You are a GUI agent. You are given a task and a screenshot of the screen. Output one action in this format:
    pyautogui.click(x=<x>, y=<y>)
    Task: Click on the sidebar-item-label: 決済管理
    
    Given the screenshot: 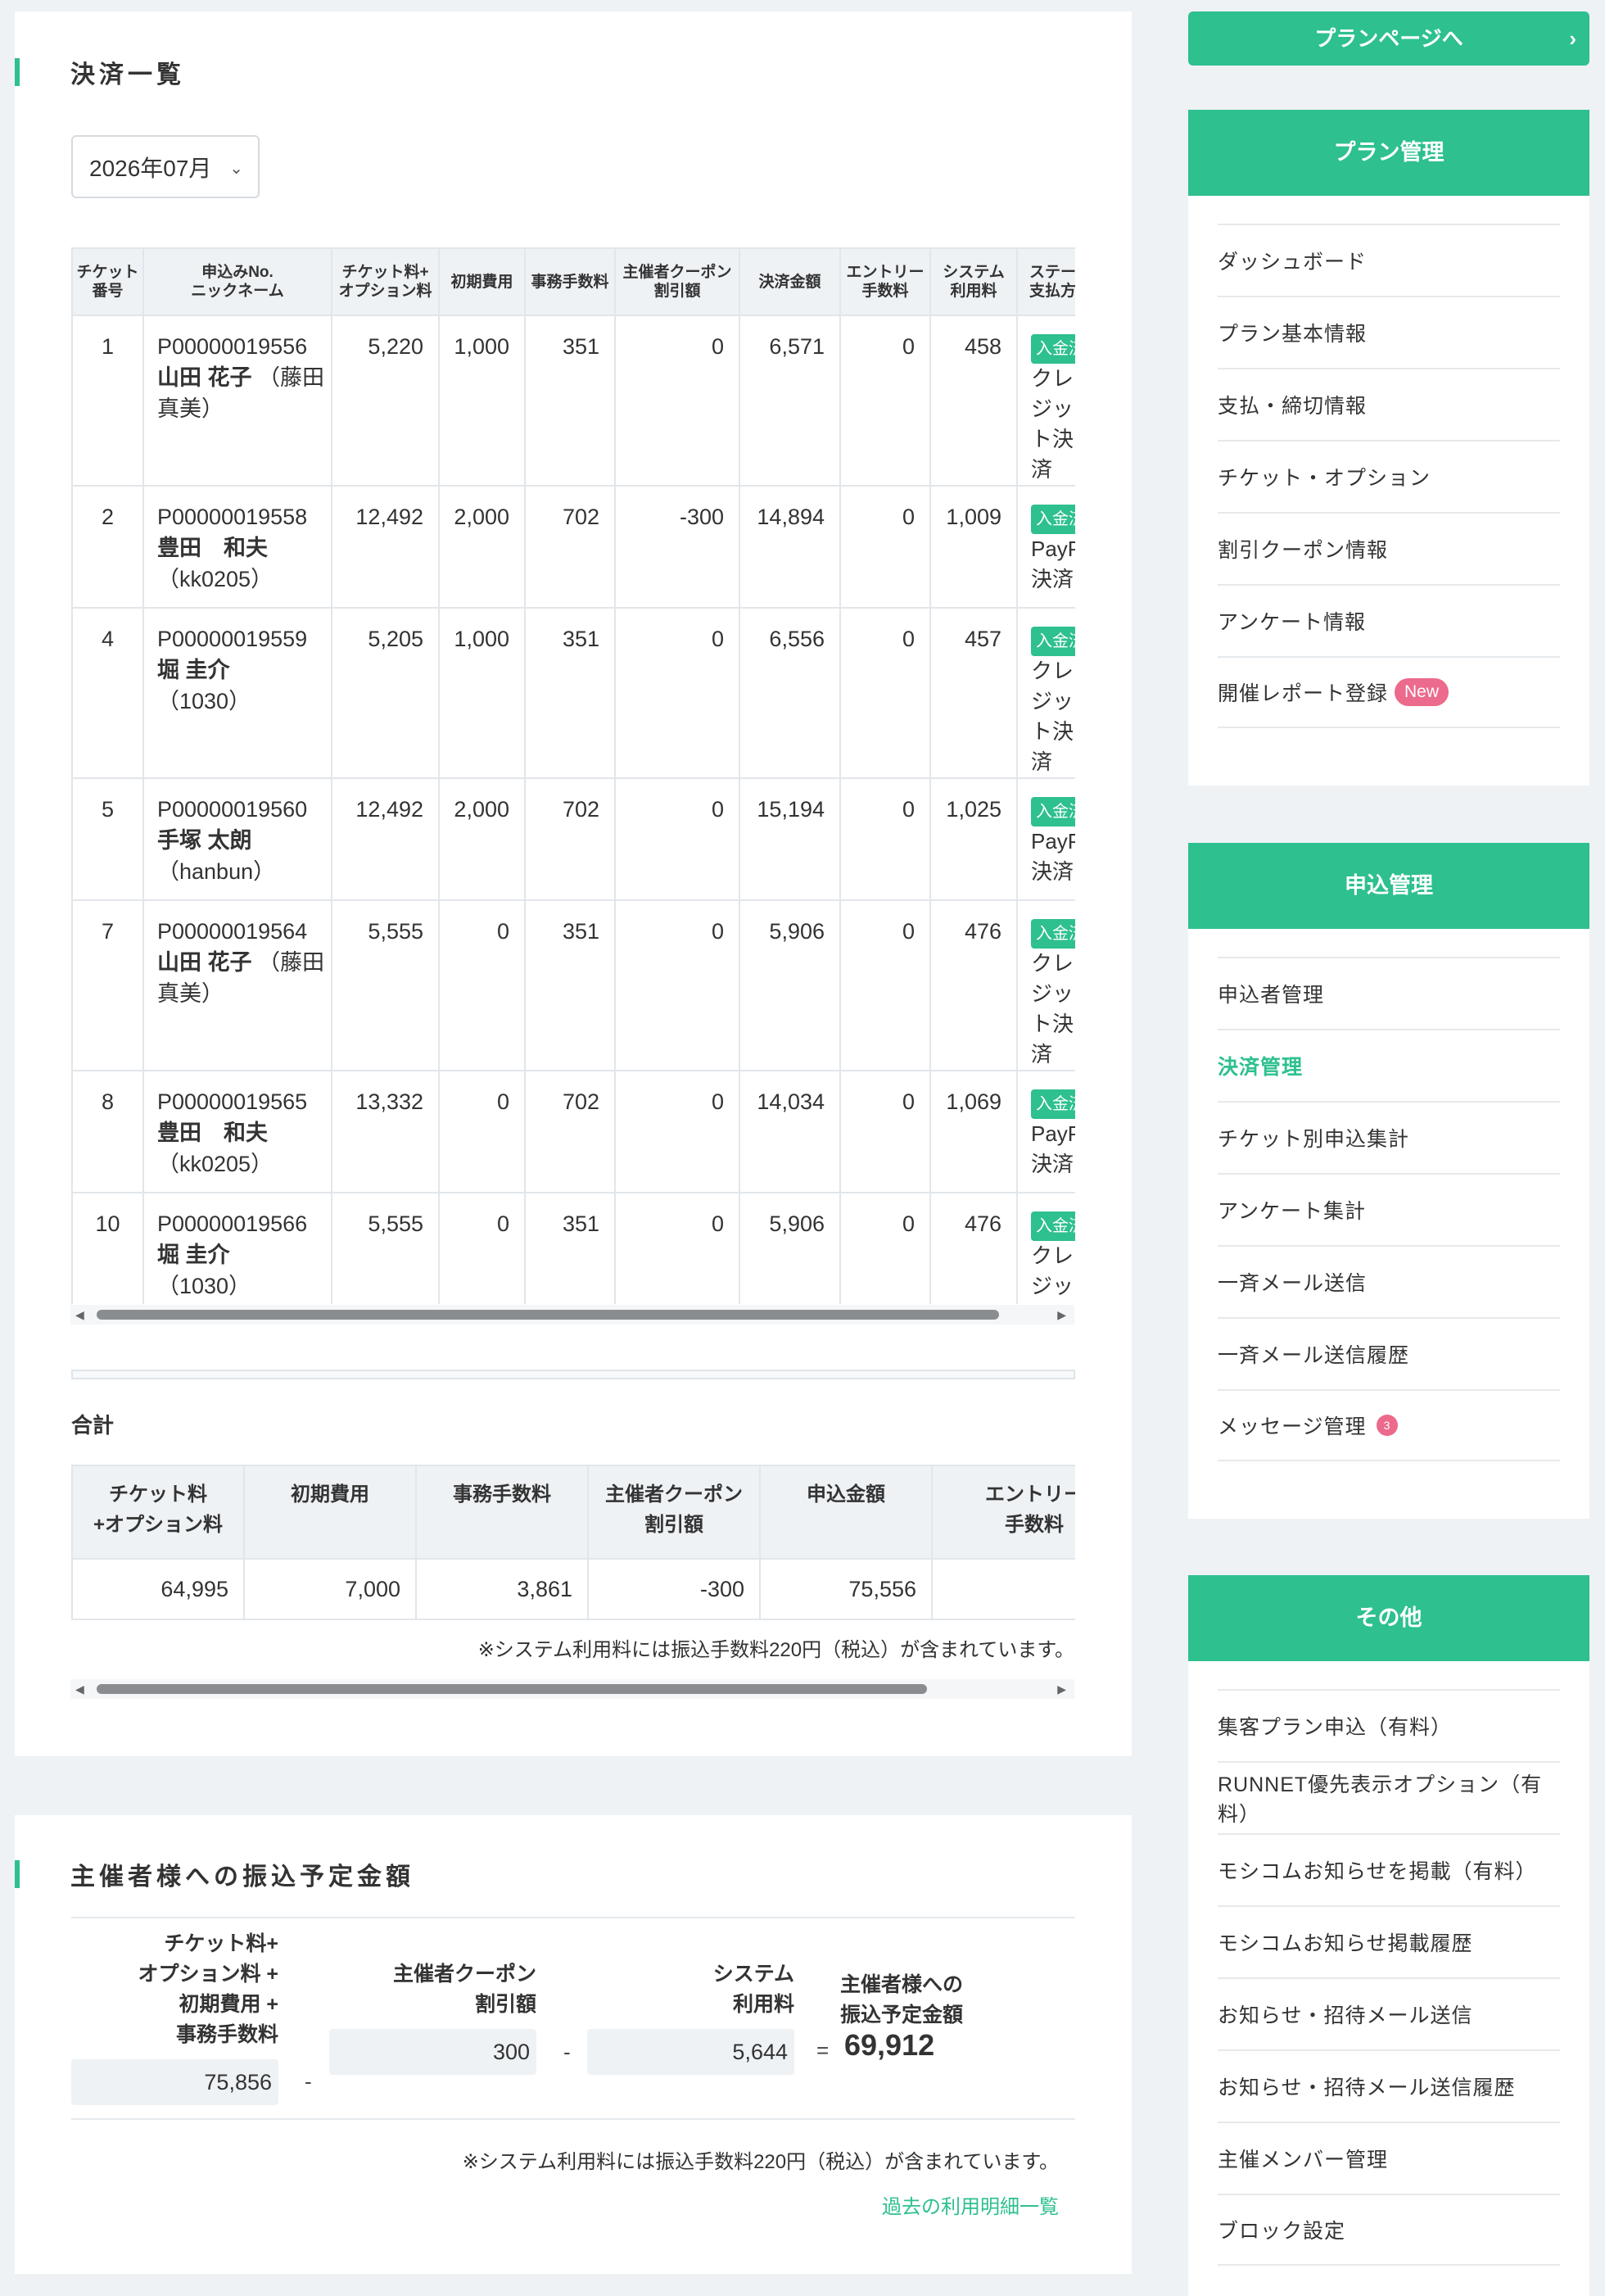 What is the action you would take?
    pyautogui.click(x=1261, y=1067)
    